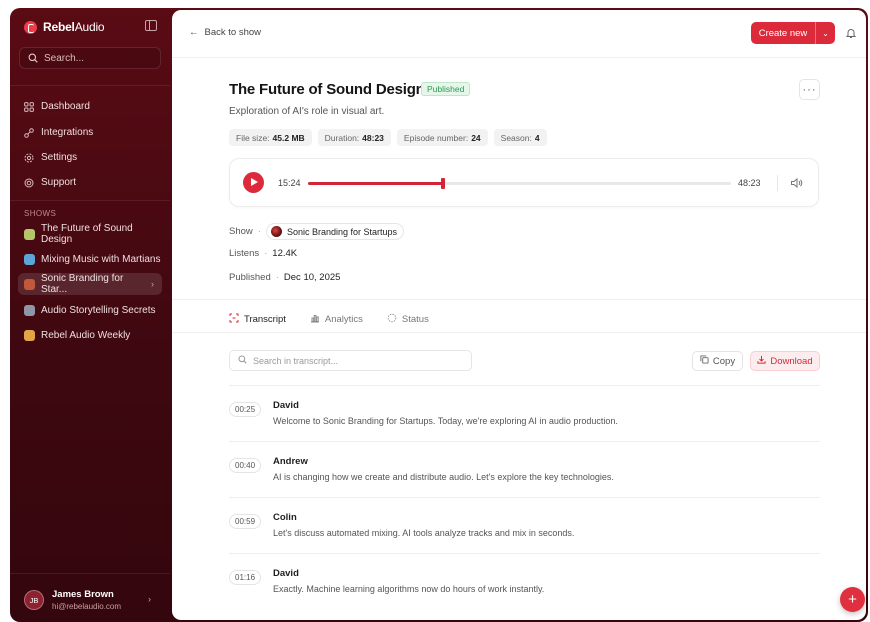 This screenshot has height=622, width=870. Describe the element at coordinates (749, 183) in the screenshot. I see `total-time: 48:23` at that location.